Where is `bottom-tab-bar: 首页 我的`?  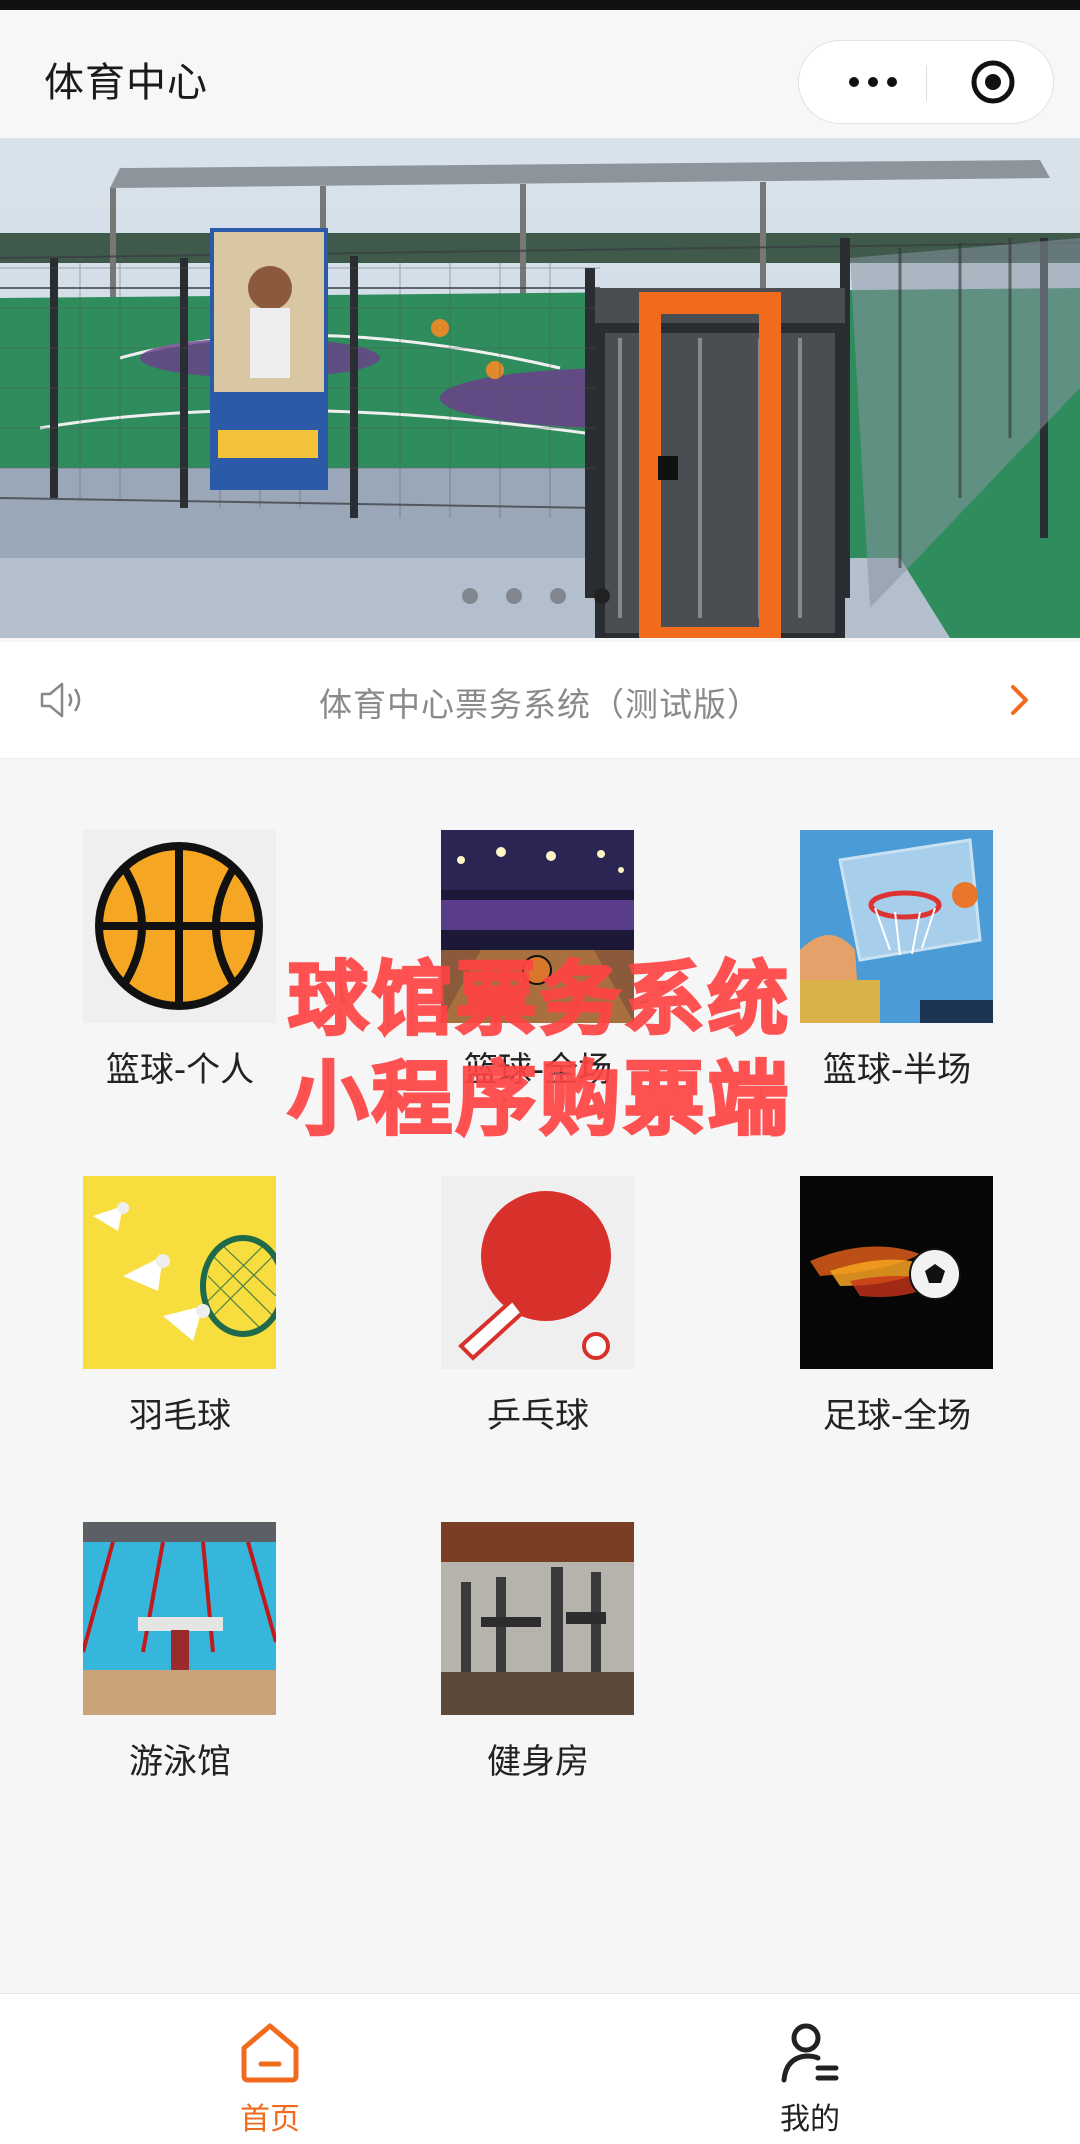
bottom-tab-bar: 首页 我的 is located at coordinates (540, 2068).